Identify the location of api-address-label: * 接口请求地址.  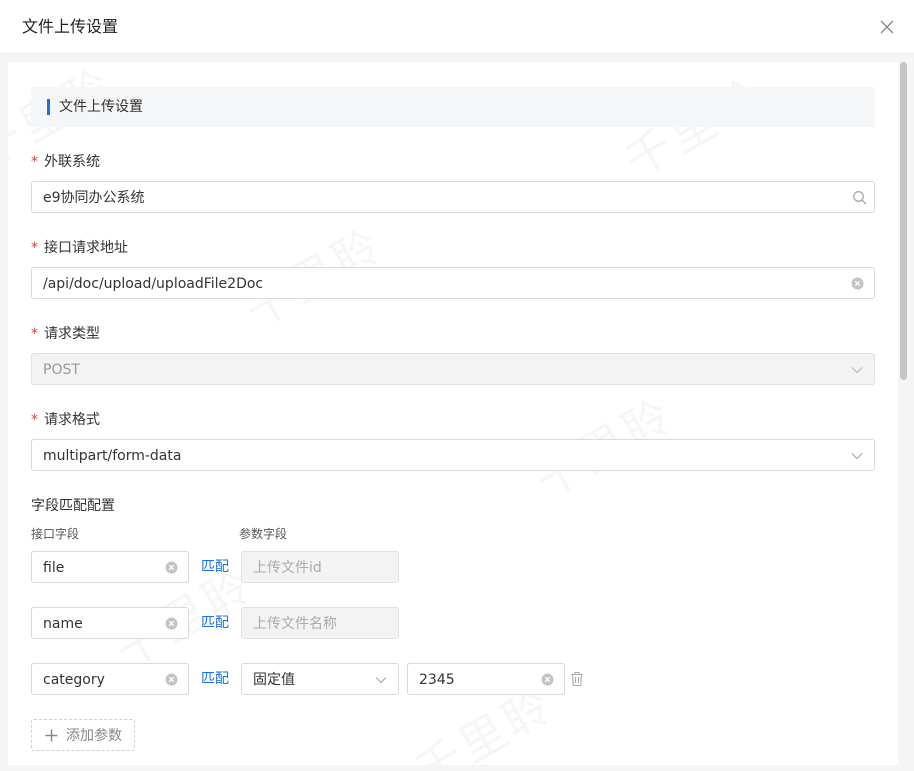
(79, 248).